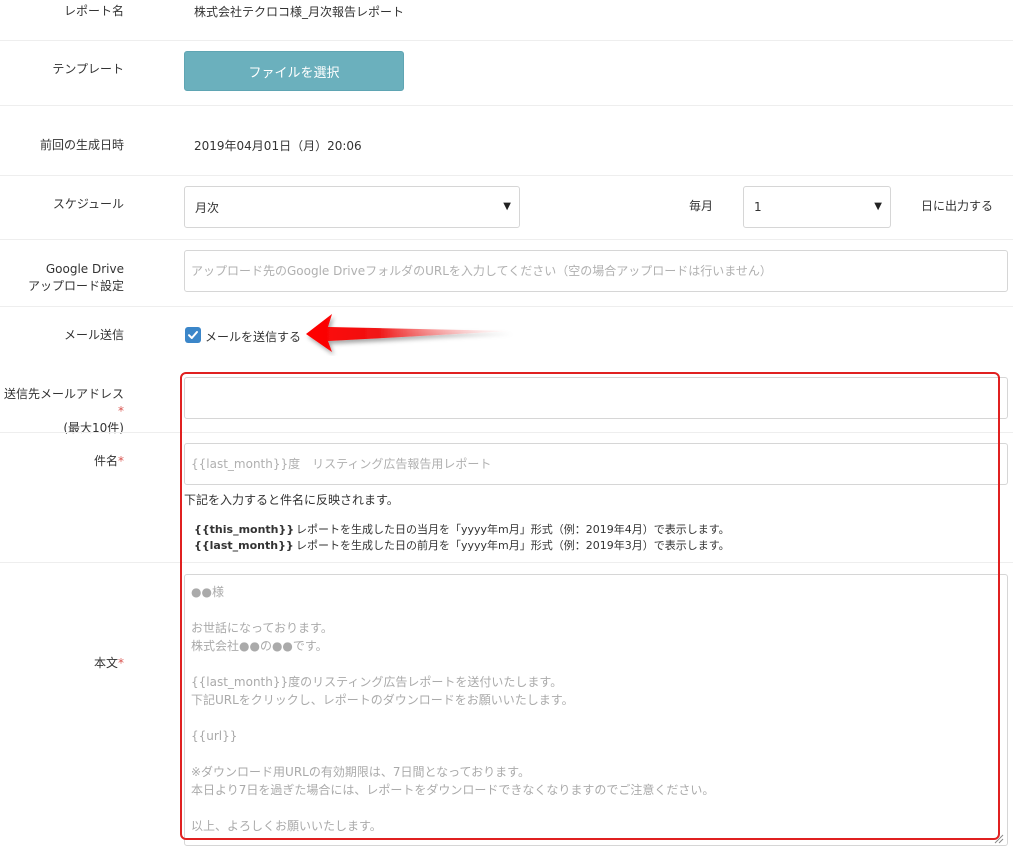  What do you see at coordinates (93, 11) in the screenshot?
I see `report-name-label: レポート名` at bounding box center [93, 11].